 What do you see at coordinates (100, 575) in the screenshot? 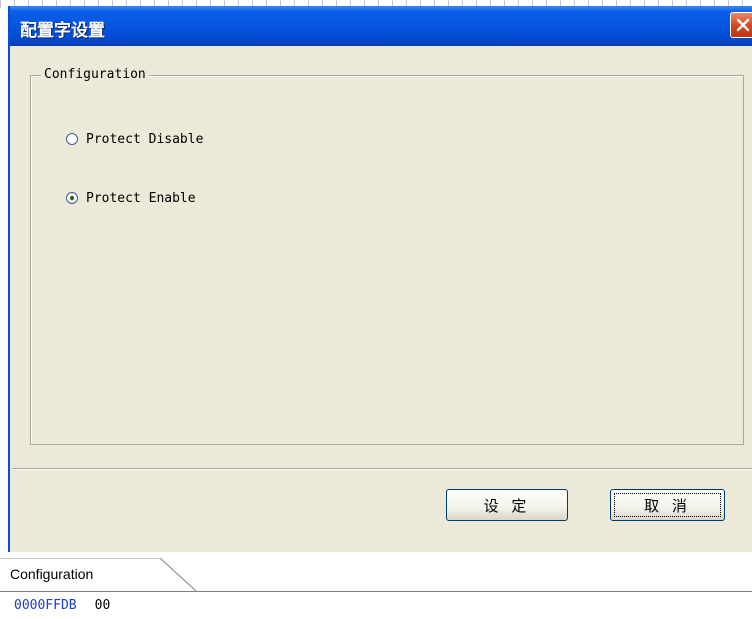
I see `tab-configuration: Configuration` at bounding box center [100, 575].